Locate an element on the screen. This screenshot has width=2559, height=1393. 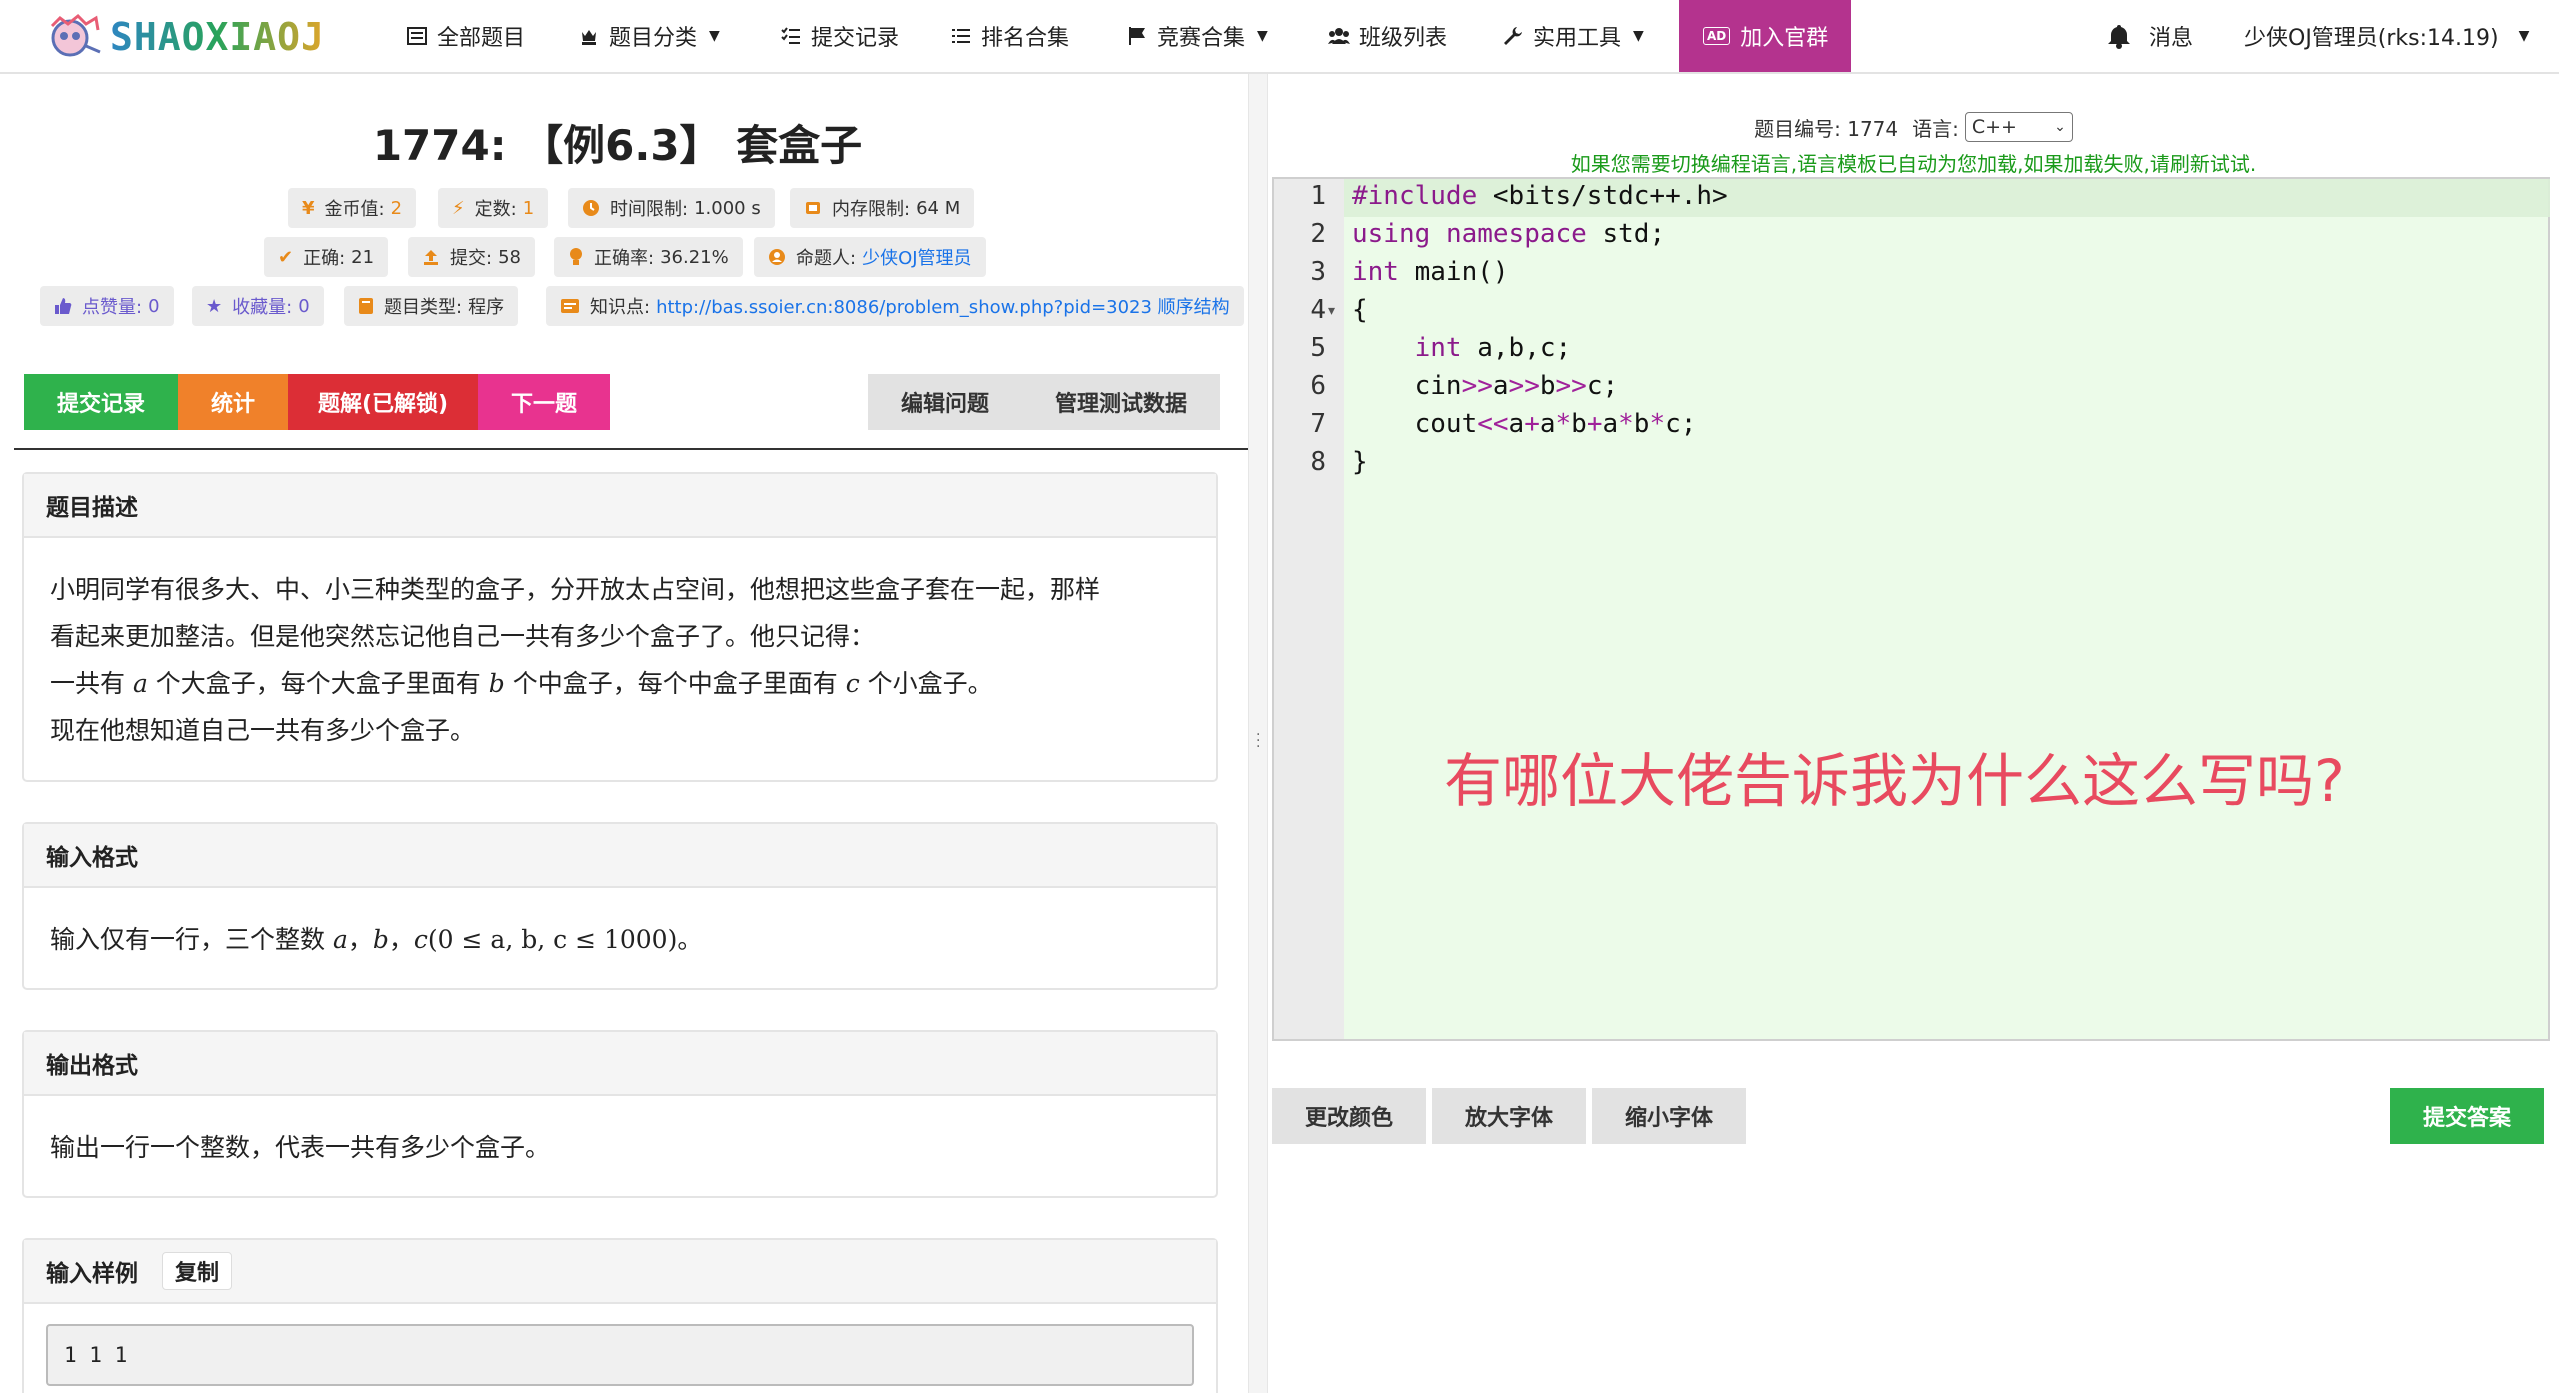
code-line-8: } is located at coordinates (1360, 462).